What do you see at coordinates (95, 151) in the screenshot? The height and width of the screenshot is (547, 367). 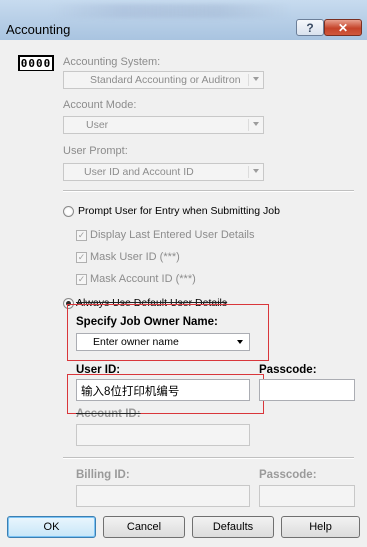 I see `user-prompt-label: User Prompt:` at bounding box center [95, 151].